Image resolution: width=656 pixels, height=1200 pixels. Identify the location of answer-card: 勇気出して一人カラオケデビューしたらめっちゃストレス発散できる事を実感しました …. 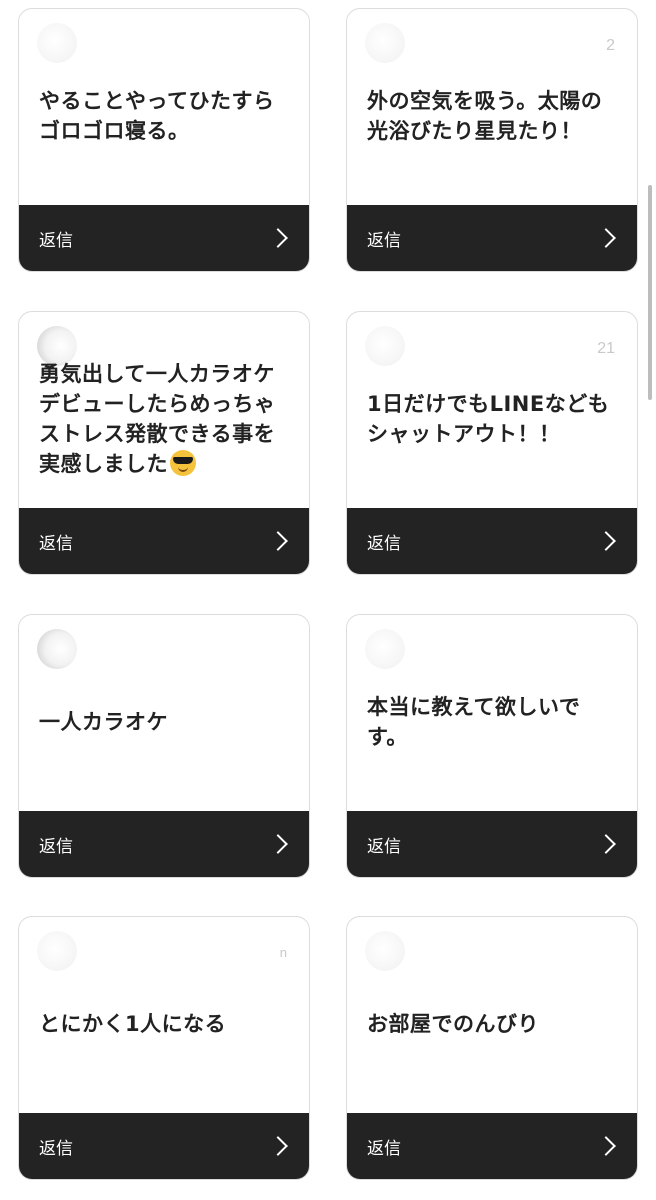
(164, 443).